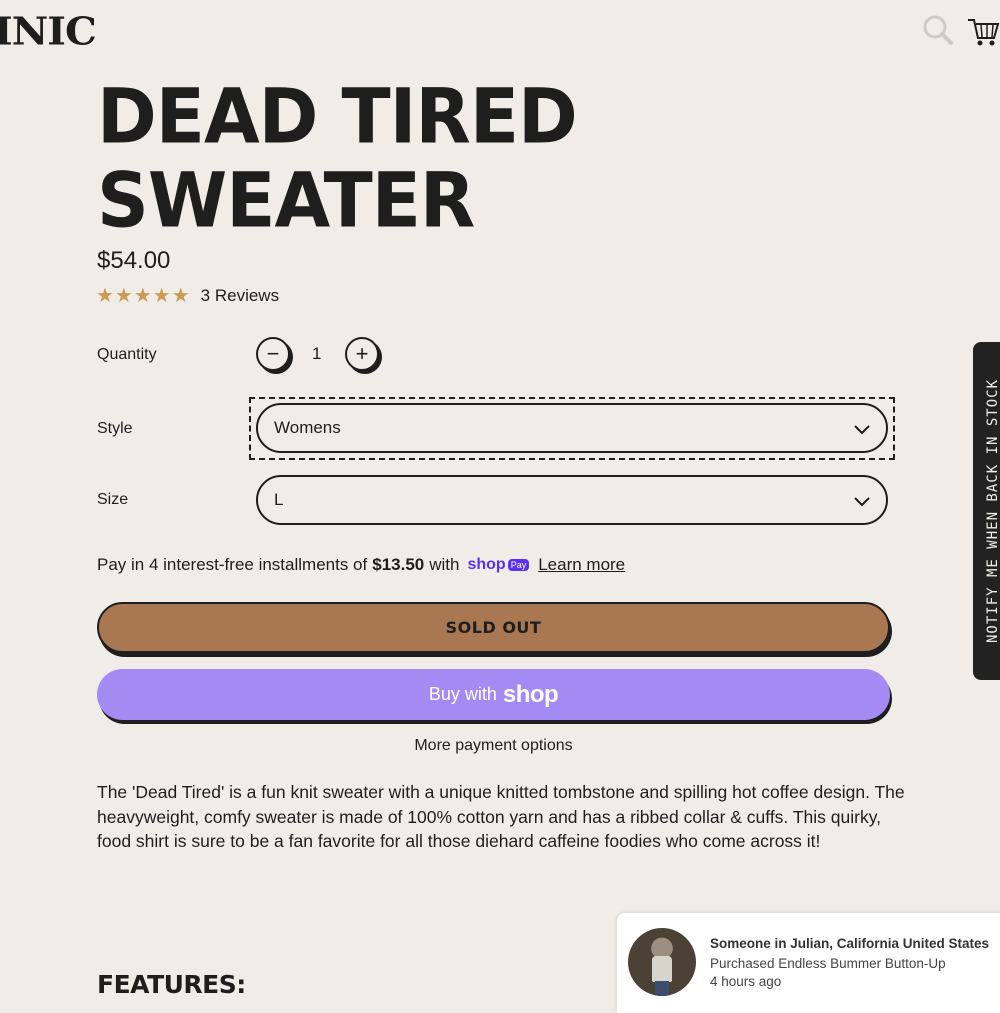  Describe the element at coordinates (960, 30) in the screenshot. I see `header-actions` at that location.